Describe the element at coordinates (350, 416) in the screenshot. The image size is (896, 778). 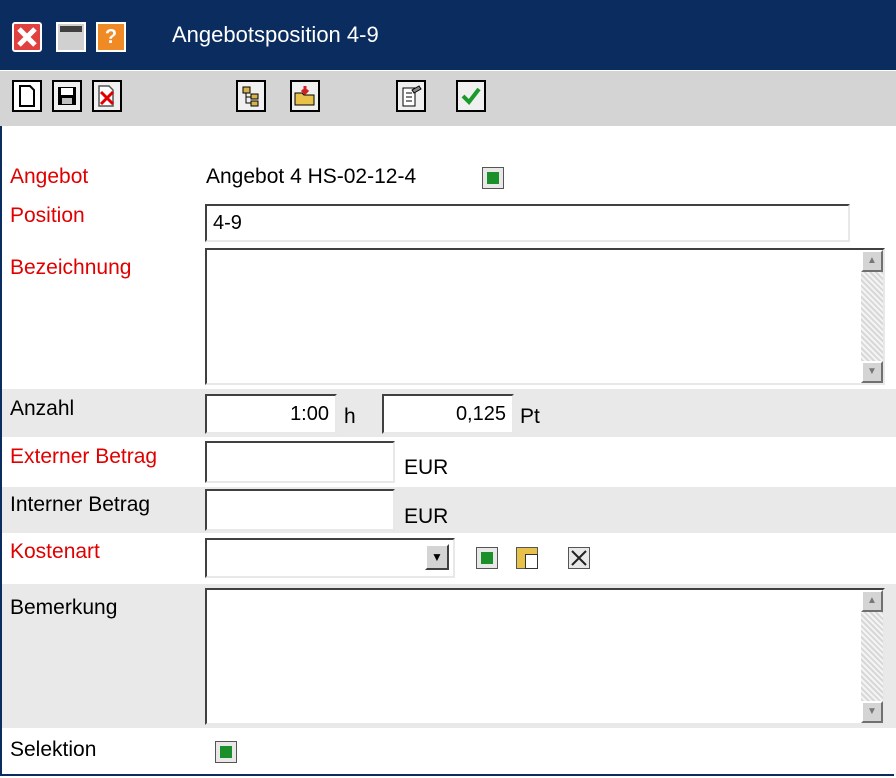
I see `anzahl-hours-unit: h` at that location.